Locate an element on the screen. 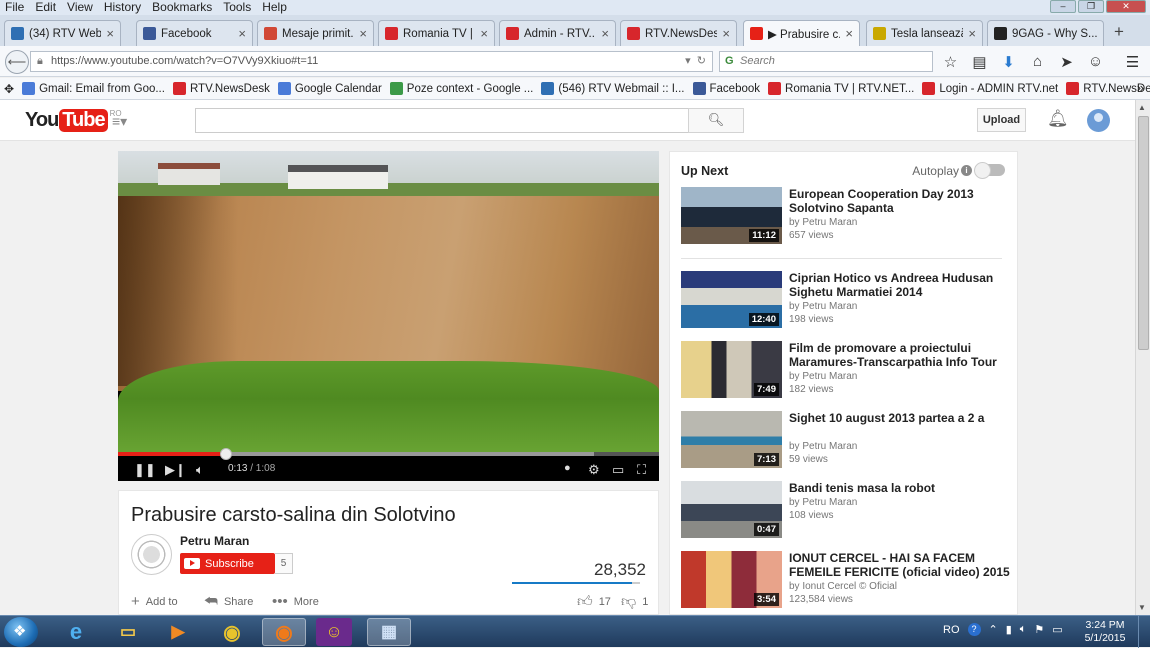 This screenshot has height=648, width=1150. fullscreen-icon: ⛶ is located at coordinates (641, 470).